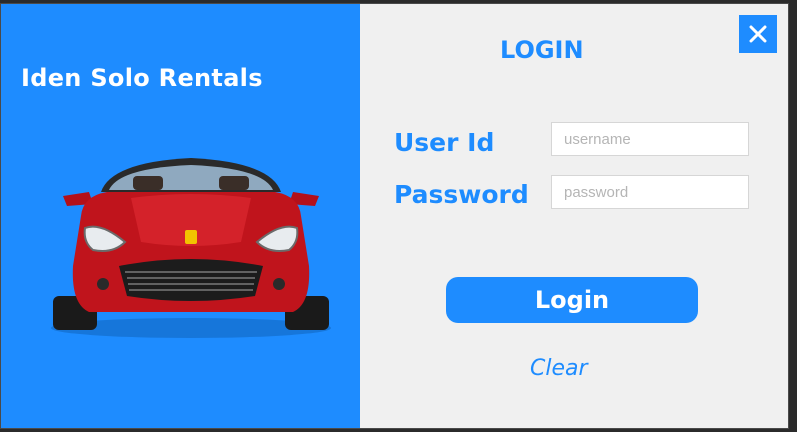 The height and width of the screenshot is (432, 797). What do you see at coordinates (142, 78) in the screenshot?
I see `brand-title: Iden Solo Rentals` at bounding box center [142, 78].